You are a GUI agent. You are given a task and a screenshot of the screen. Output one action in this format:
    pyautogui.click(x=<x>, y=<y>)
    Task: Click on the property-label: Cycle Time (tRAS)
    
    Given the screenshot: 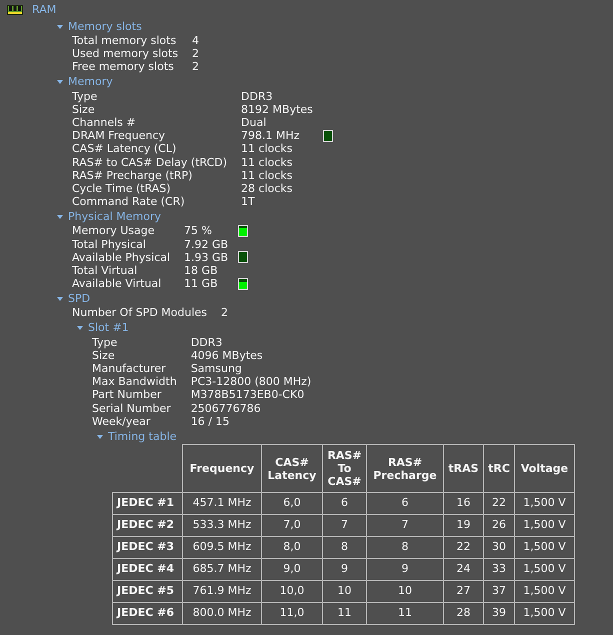 What is the action you would take?
    pyautogui.click(x=122, y=189)
    